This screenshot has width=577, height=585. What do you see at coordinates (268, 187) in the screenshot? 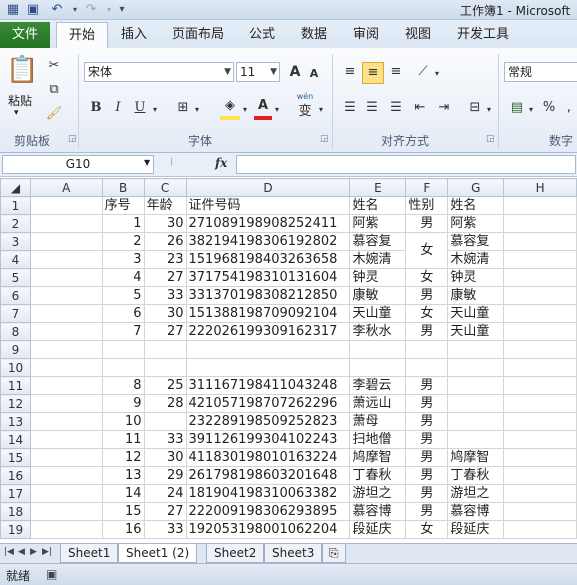
I see `column-header: D` at bounding box center [268, 187].